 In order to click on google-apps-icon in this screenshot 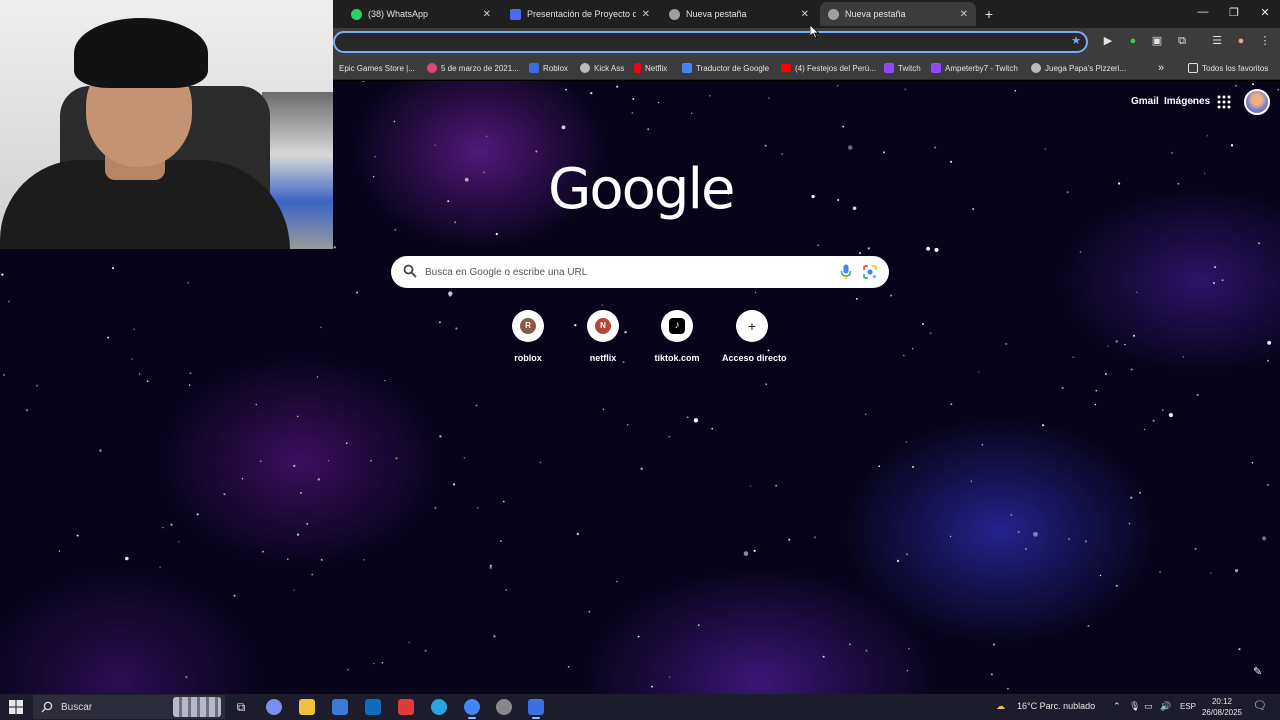, I will do `click(1224, 102)`.